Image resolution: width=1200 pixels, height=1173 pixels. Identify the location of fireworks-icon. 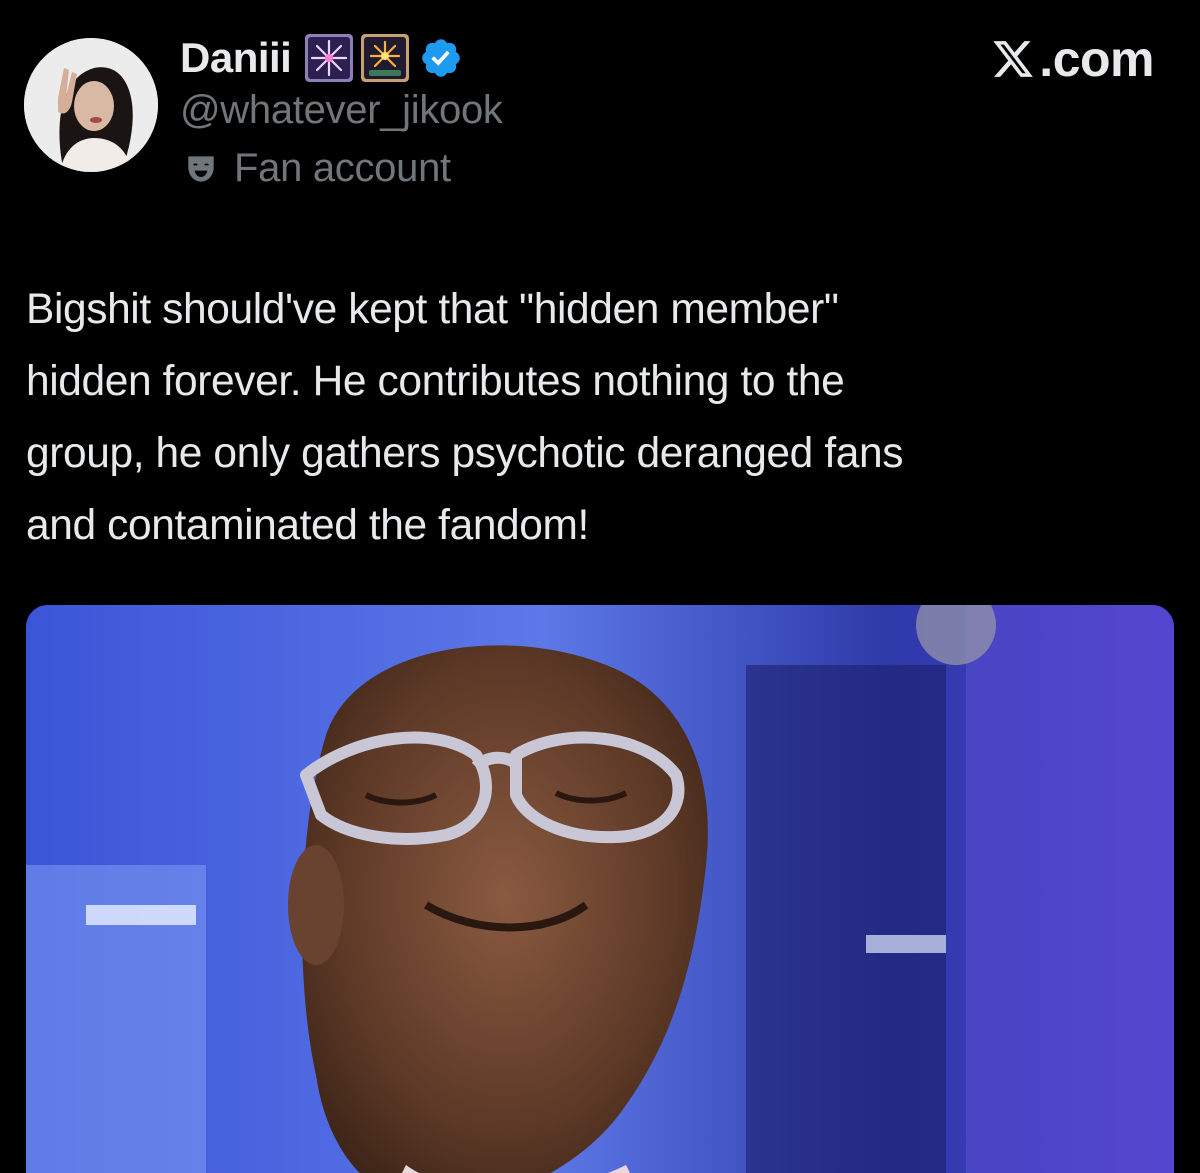
(329, 58).